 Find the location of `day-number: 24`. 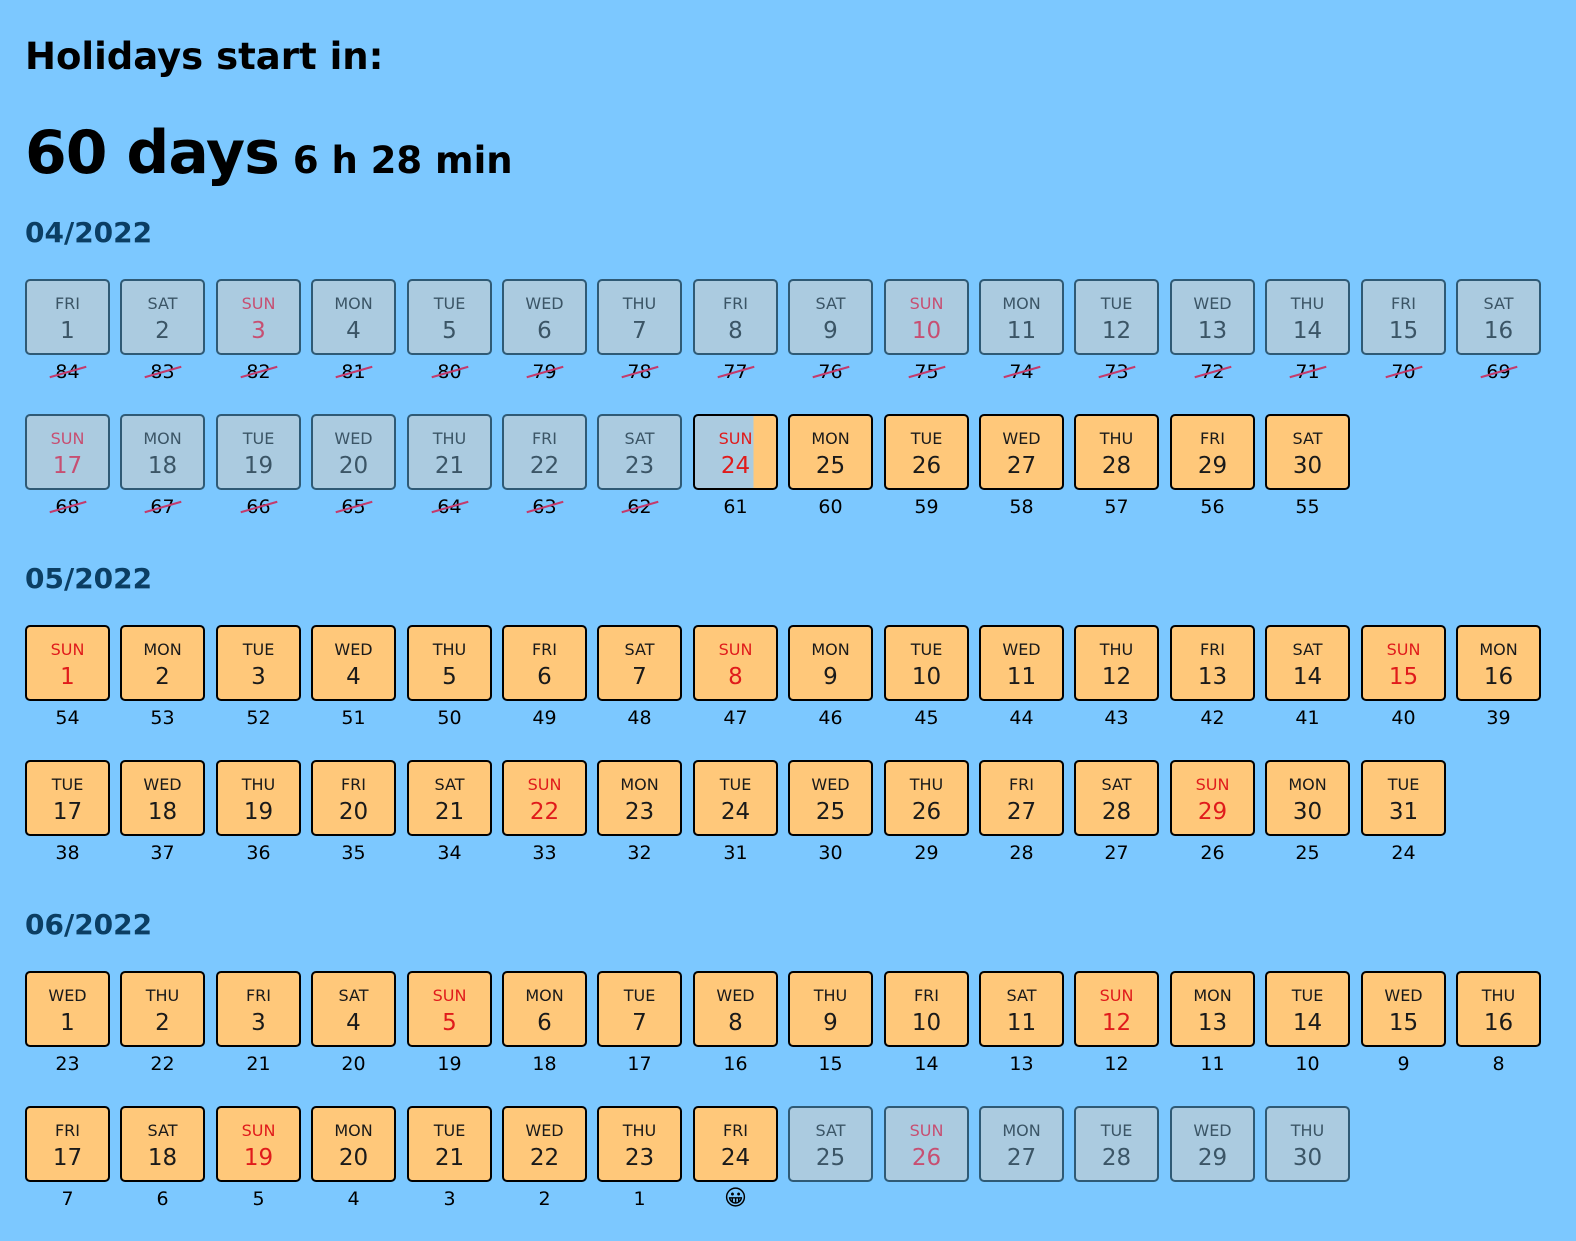

day-number: 24 is located at coordinates (735, 812).